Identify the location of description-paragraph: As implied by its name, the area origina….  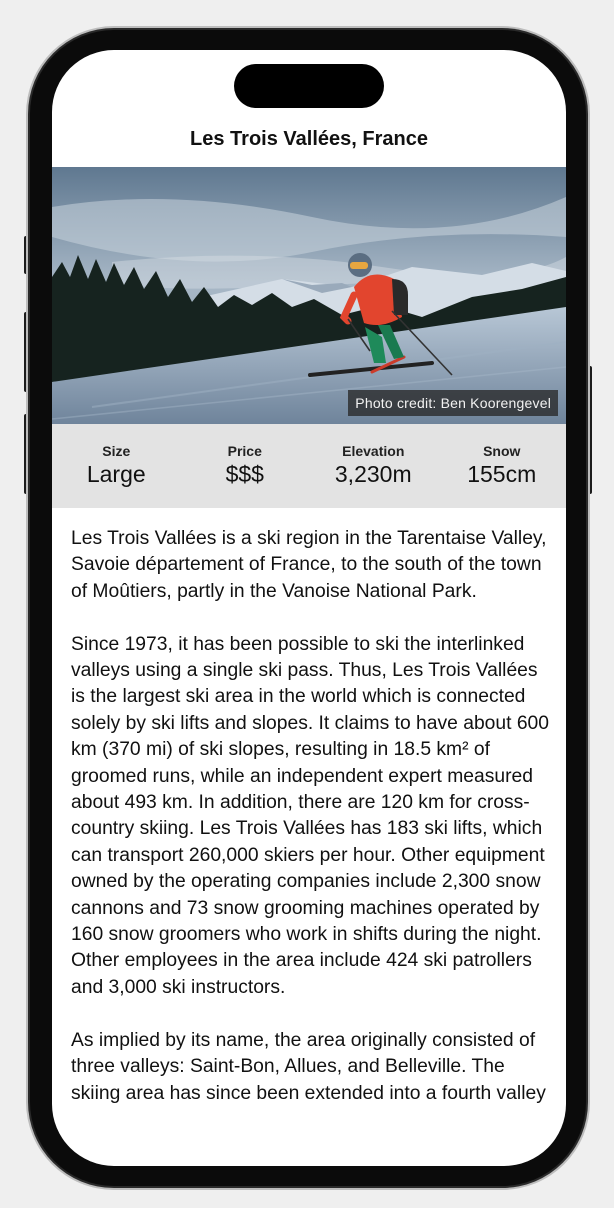
(308, 1066).